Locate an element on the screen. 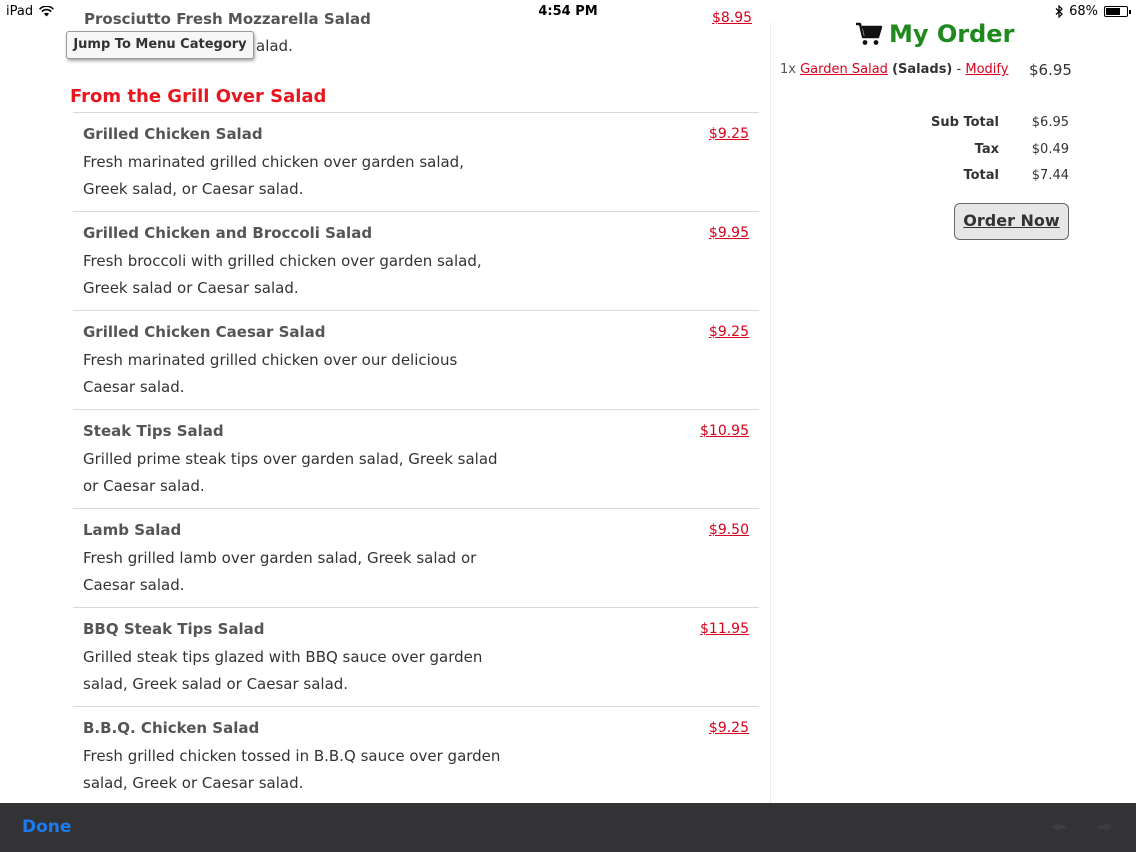 The image size is (1136, 852). order-now-button: Order Now is located at coordinates (1011, 221).